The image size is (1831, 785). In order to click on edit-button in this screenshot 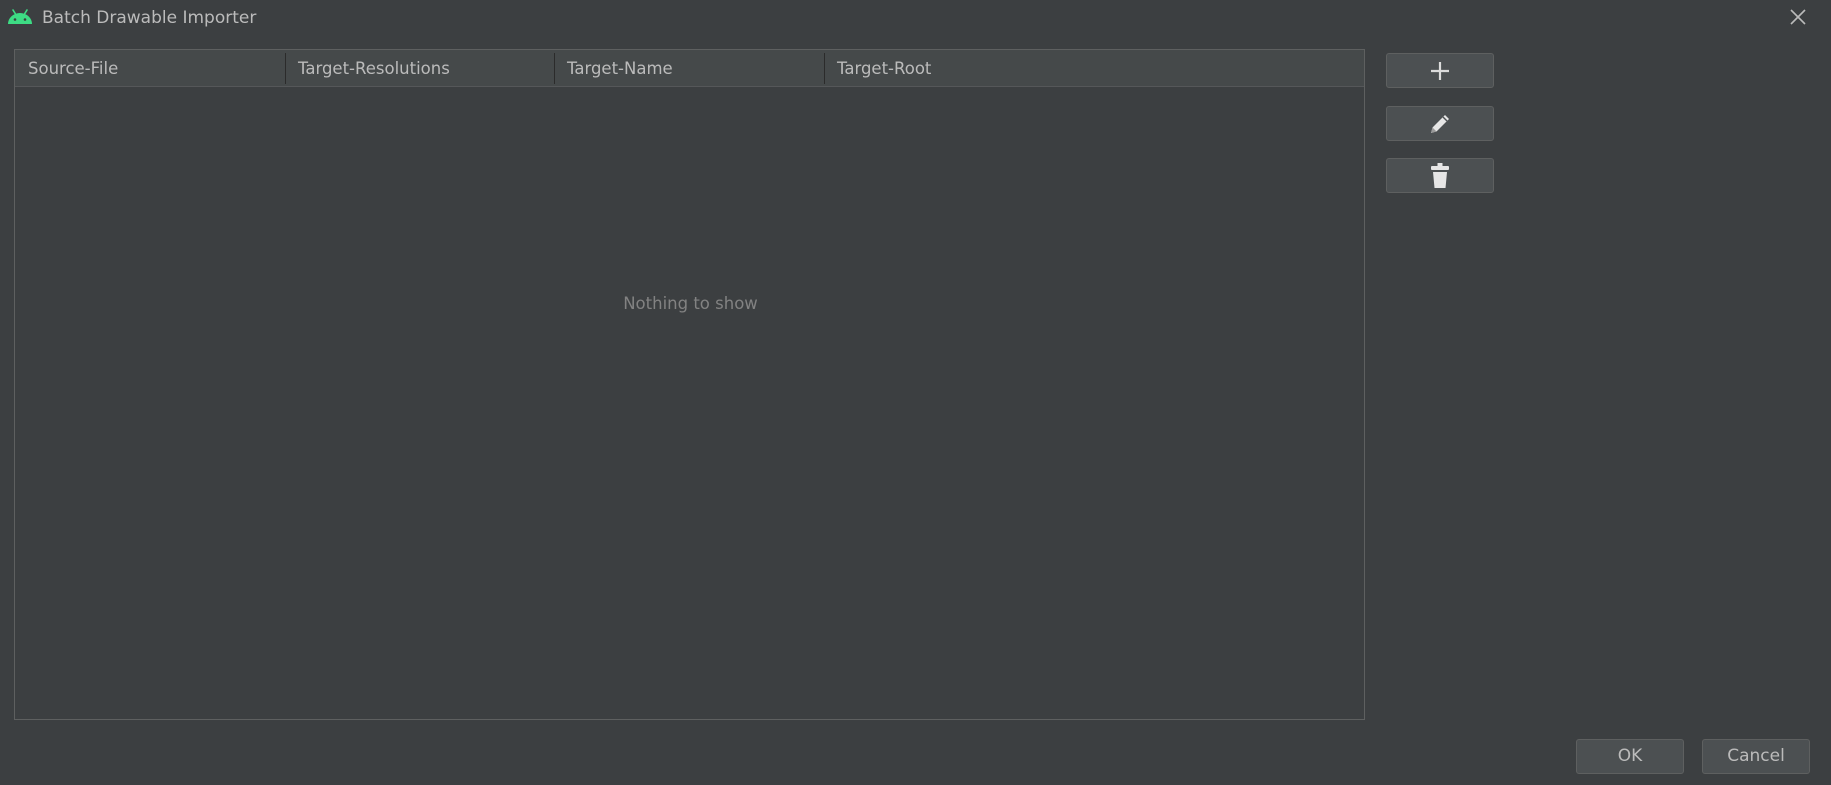, I will do `click(1440, 123)`.